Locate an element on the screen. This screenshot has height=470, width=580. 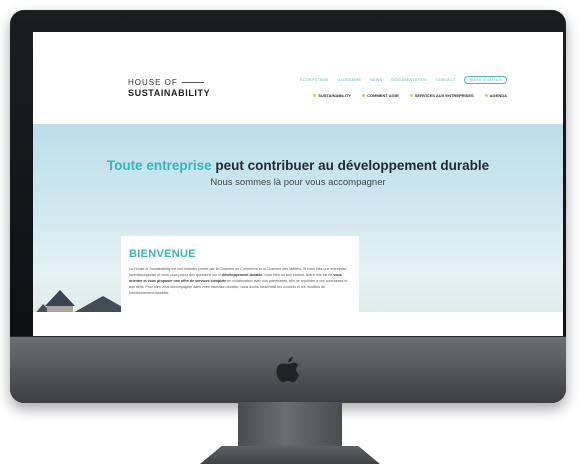
mainnav-label: SERVICES AUX ENTREPRISES is located at coordinates (444, 95).